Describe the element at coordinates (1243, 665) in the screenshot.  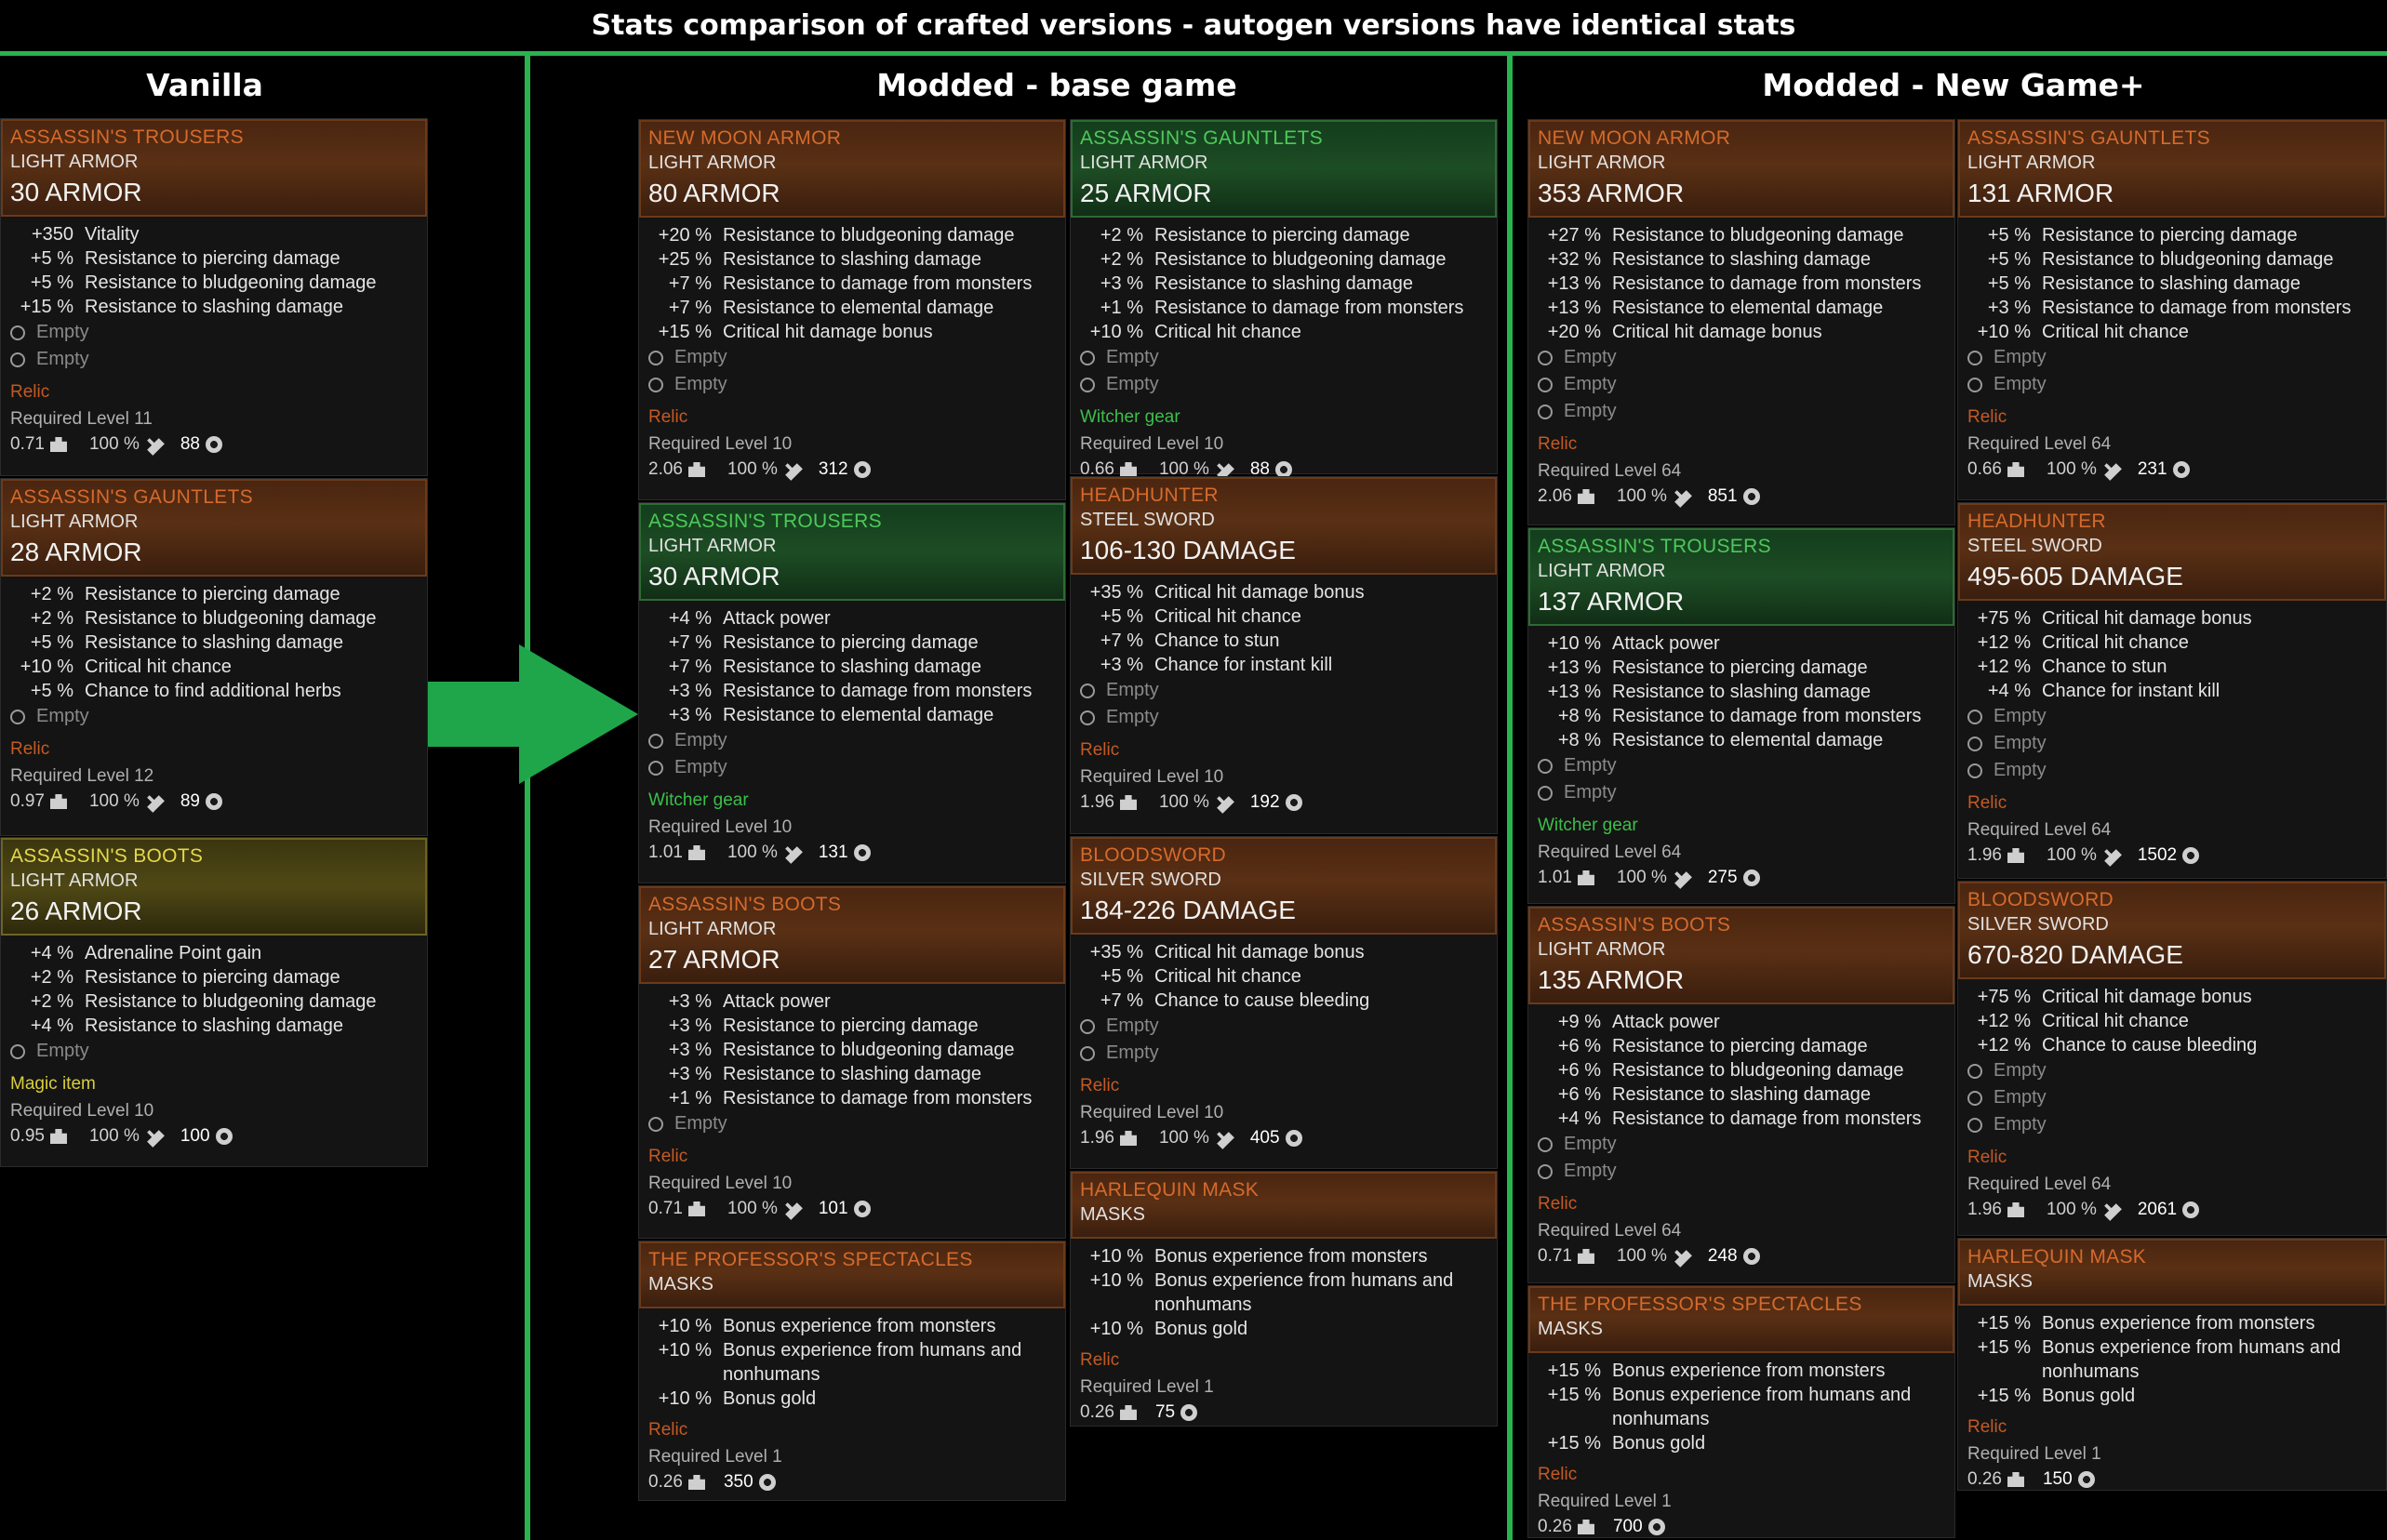
I see `stat-label: Chance for instant kill` at that location.